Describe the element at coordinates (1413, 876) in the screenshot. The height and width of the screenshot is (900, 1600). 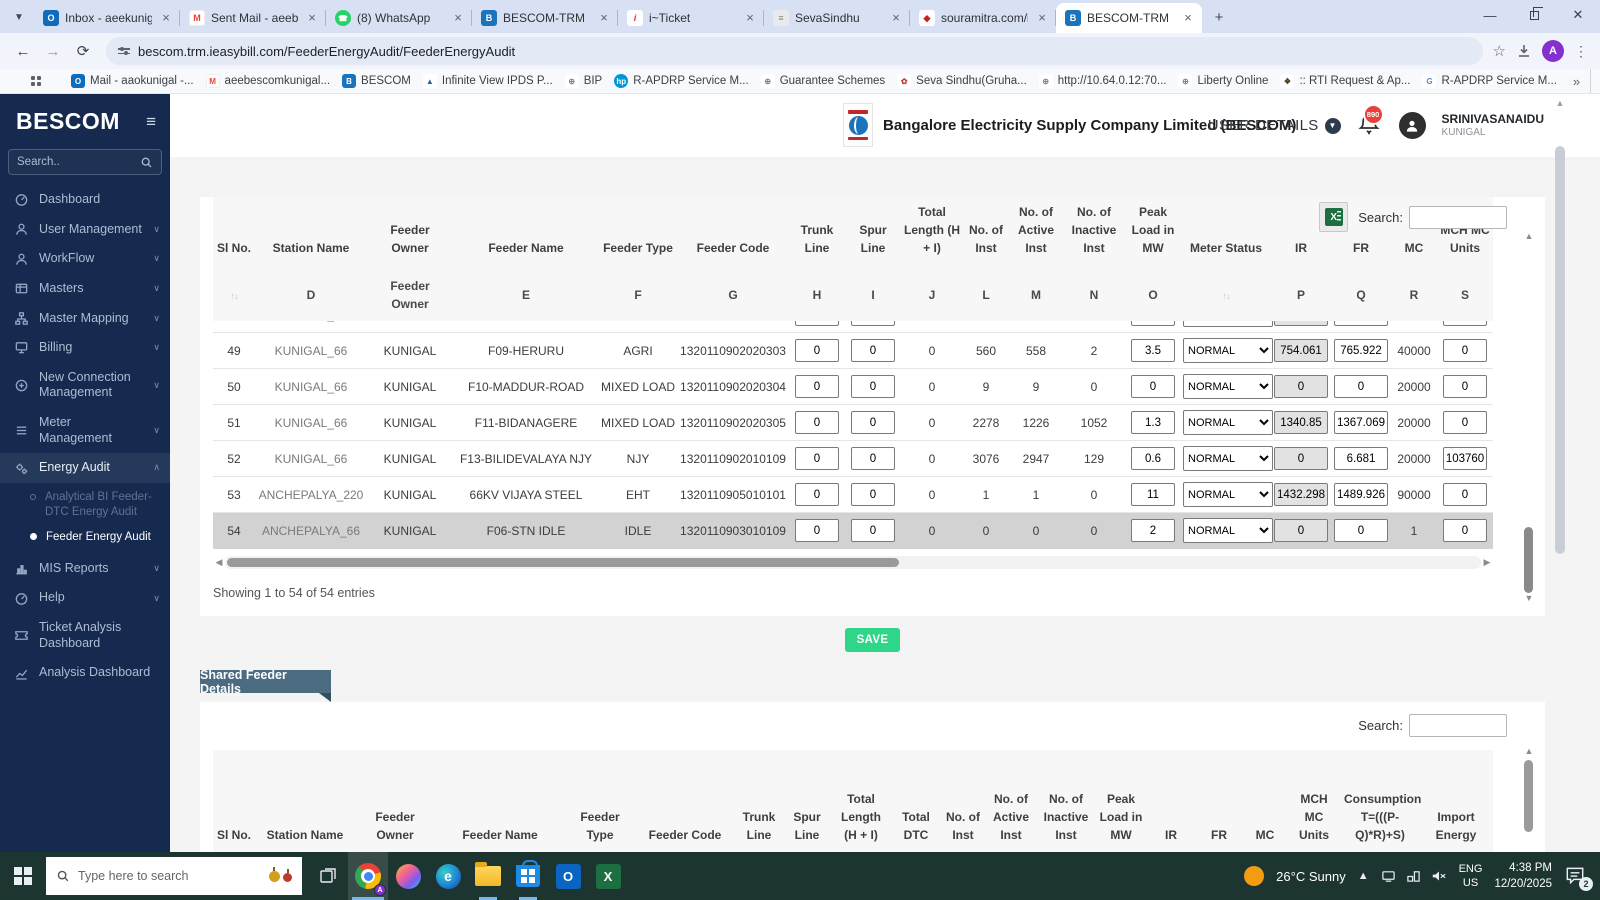
I see `network-icon` at that location.